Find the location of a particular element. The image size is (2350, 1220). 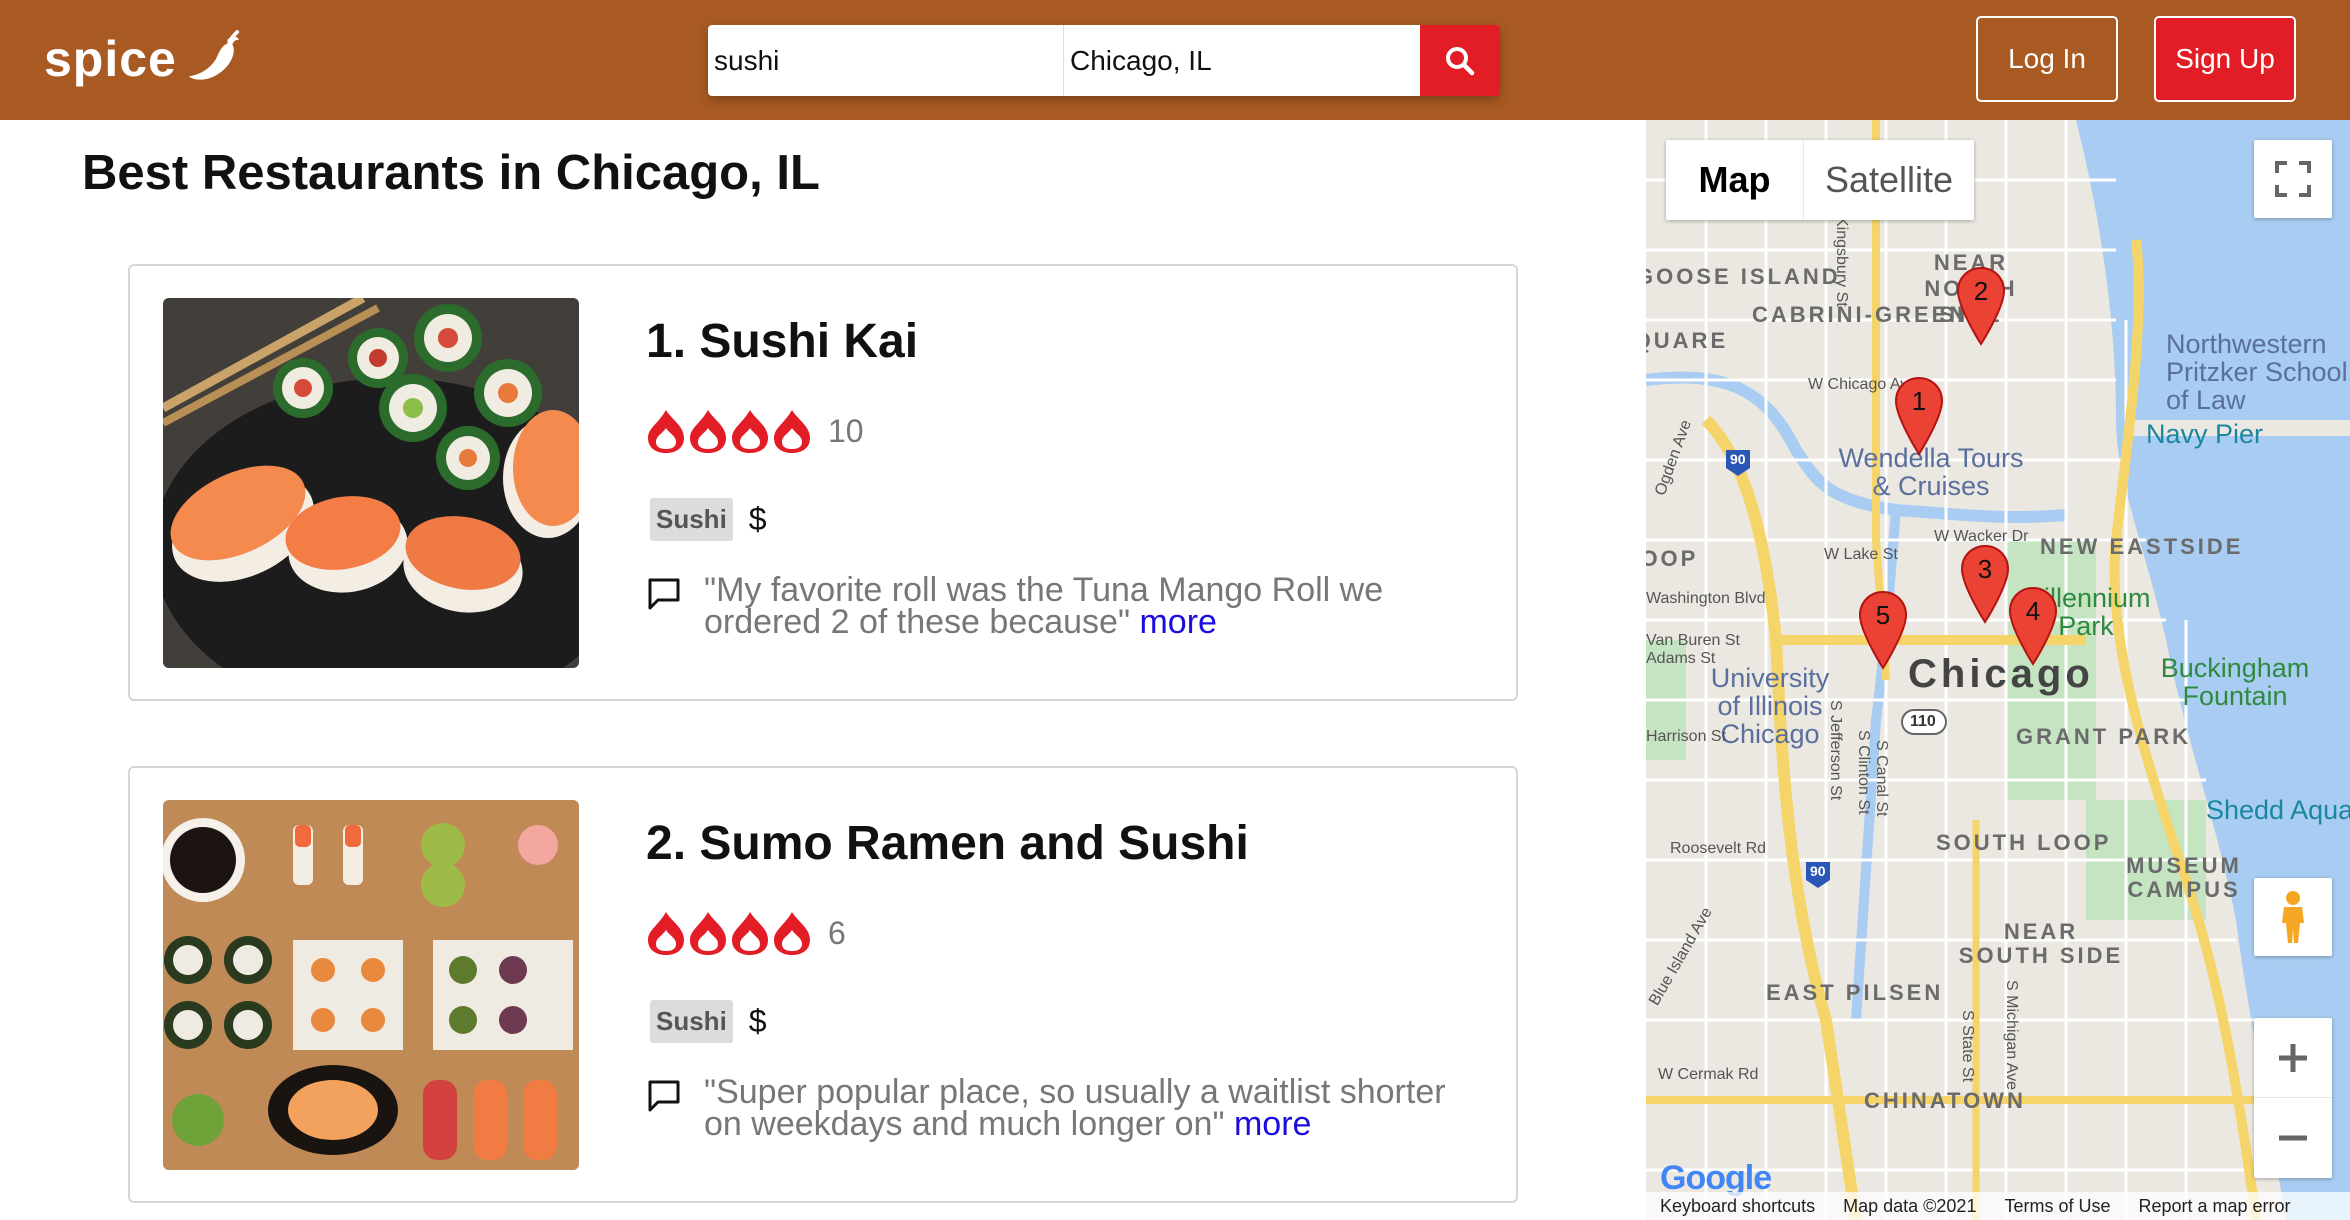

review-count: 6 is located at coordinates (837, 932).